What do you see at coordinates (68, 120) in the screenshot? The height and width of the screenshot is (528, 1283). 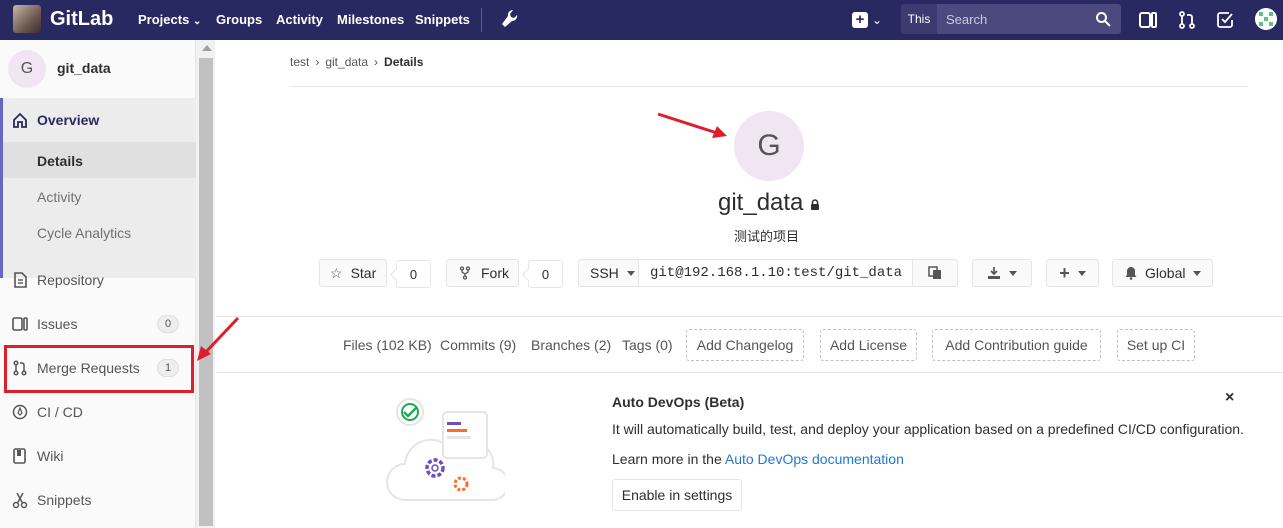 I see `sidebar-item-label: Overview` at bounding box center [68, 120].